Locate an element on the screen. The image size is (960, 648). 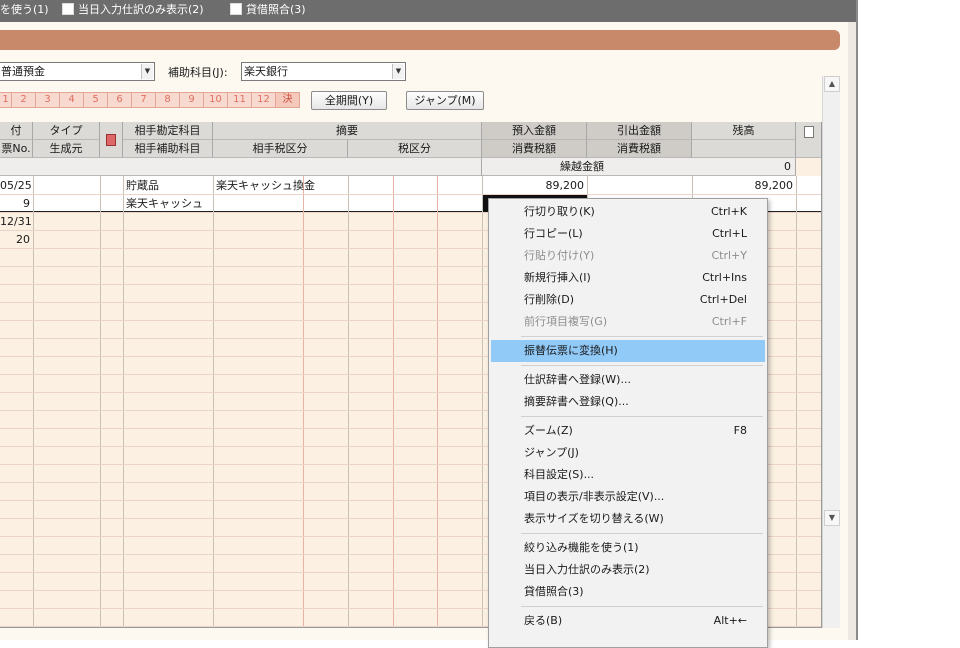
header-counter-sub: 相手補助科目 is located at coordinates (168, 149).